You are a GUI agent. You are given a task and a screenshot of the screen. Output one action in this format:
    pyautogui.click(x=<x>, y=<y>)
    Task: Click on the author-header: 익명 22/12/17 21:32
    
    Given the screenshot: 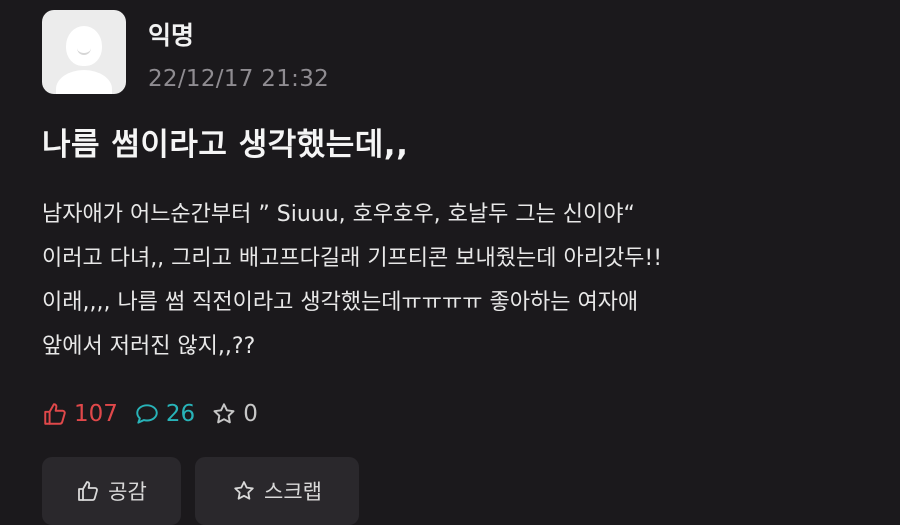 What is the action you would take?
    pyautogui.click(x=185, y=52)
    